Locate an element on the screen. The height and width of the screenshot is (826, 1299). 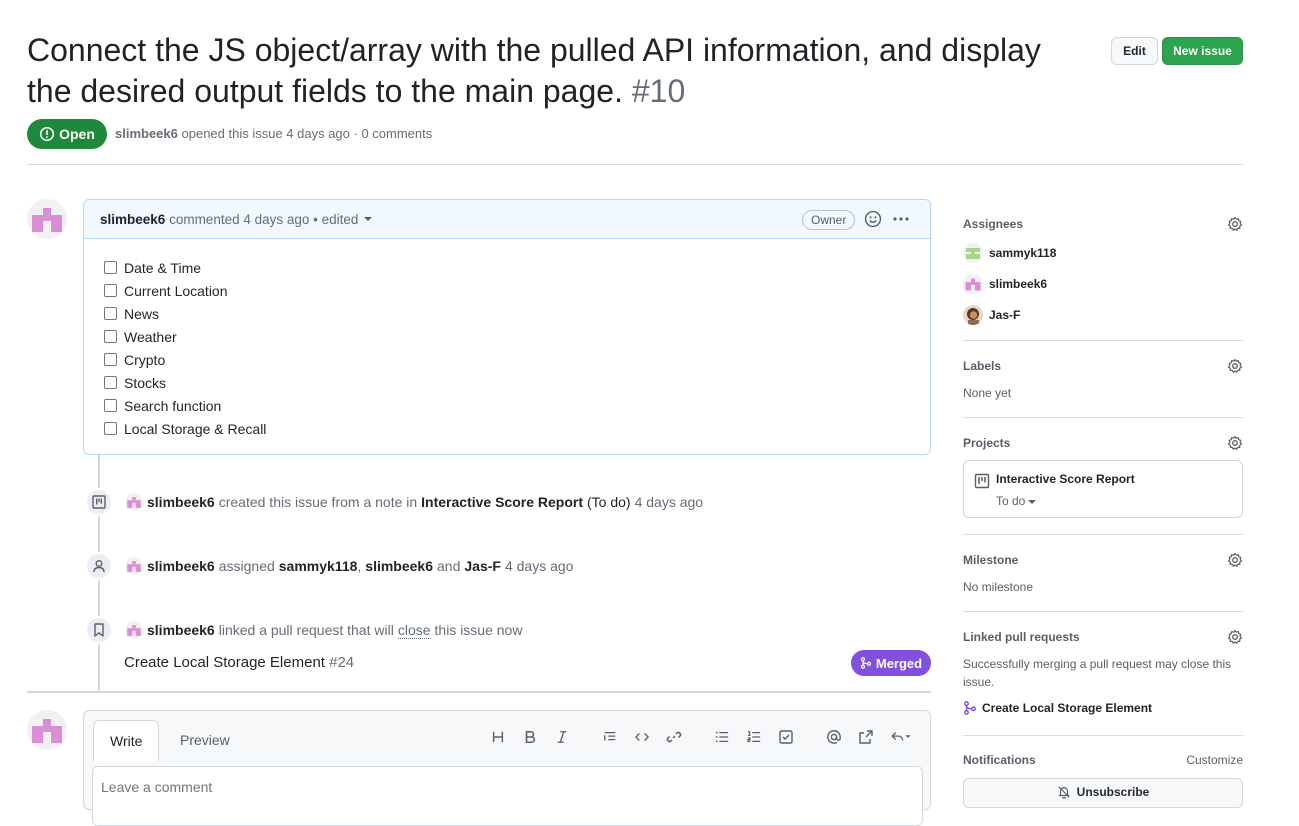
comment-textarea: Leave a comment is located at coordinates (507, 796).